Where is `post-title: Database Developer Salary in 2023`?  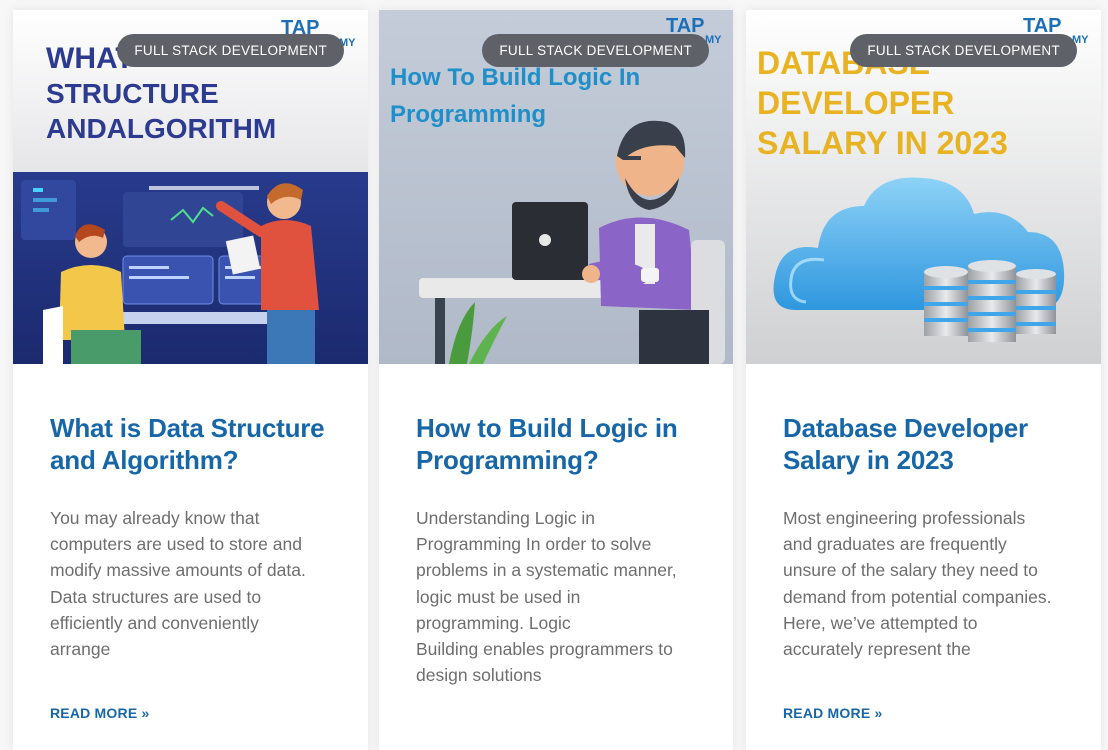 post-title: Database Developer Salary in 2023 is located at coordinates (923, 444).